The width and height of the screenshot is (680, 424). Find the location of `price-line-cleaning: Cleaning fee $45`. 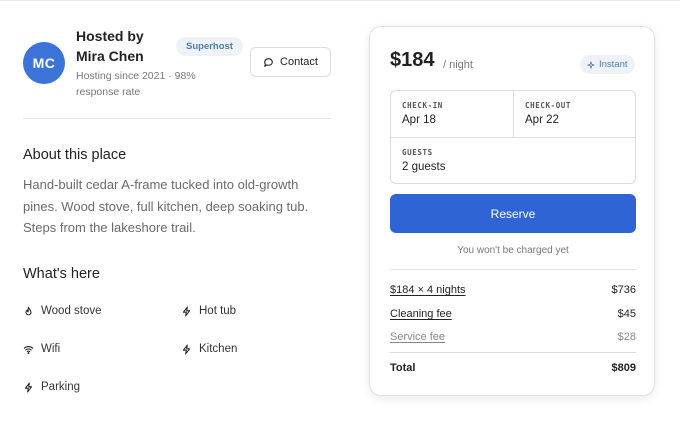

price-line-cleaning: Cleaning fee $45 is located at coordinates (513, 314).